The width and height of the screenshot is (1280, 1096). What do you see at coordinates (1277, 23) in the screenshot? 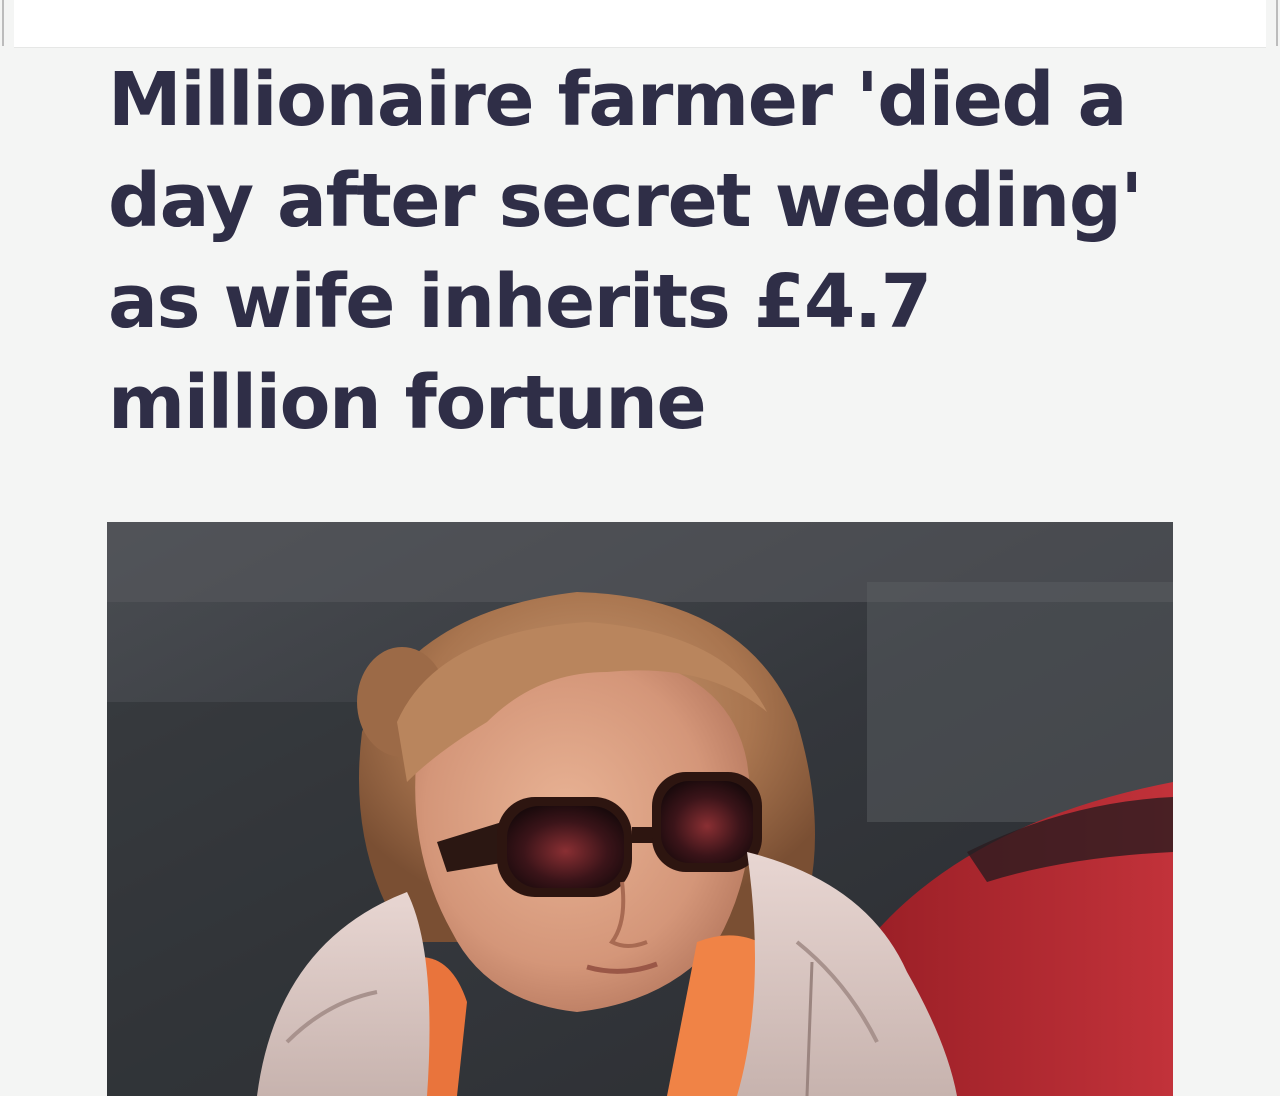
I see `window-edge-right` at bounding box center [1277, 23].